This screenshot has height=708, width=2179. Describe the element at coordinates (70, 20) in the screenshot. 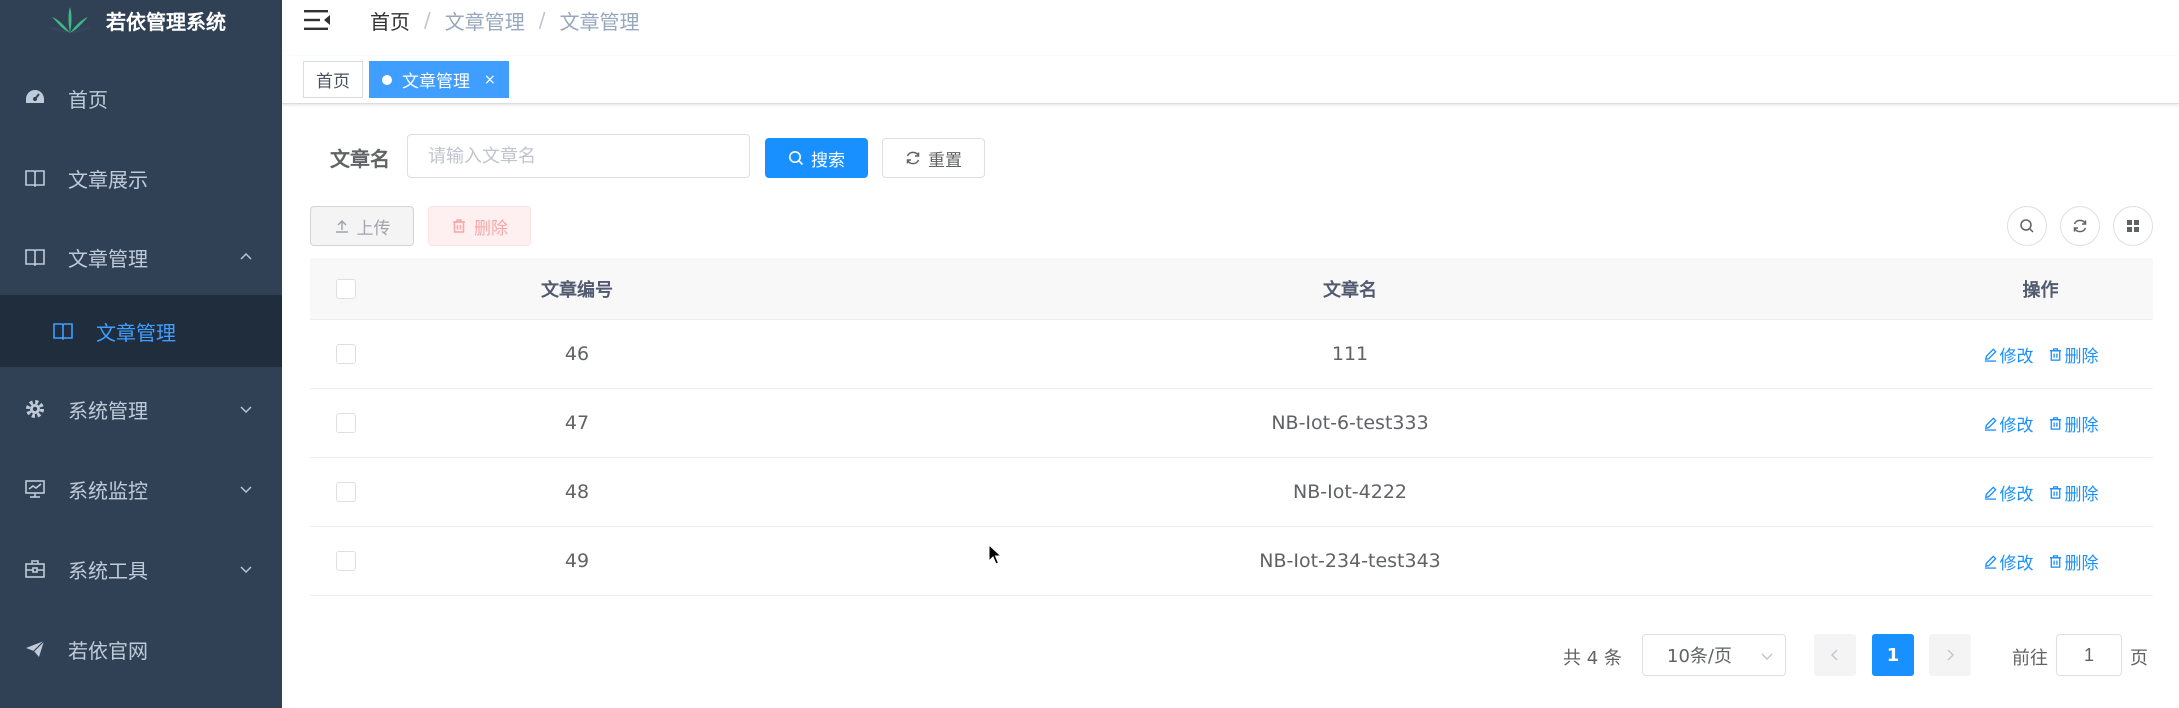

I see `logo-icon` at that location.